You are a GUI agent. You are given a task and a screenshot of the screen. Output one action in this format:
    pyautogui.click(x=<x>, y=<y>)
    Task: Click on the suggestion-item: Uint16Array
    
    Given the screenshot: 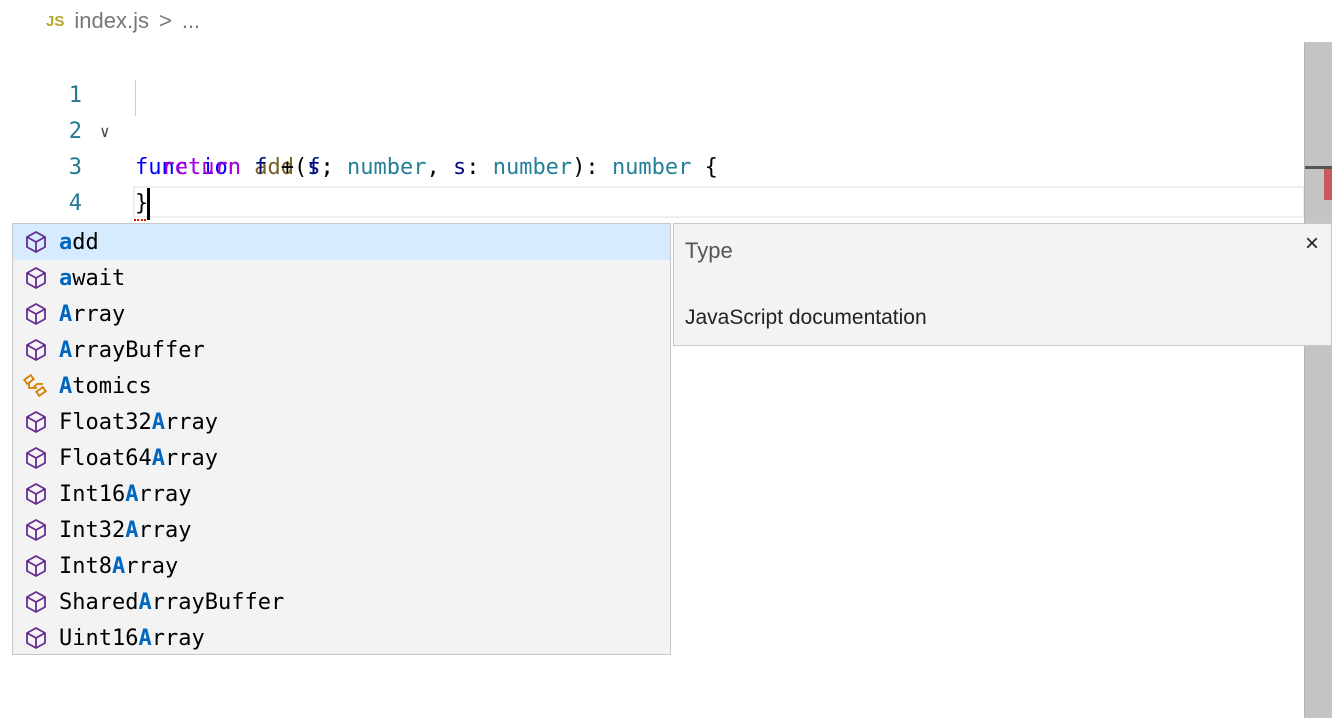 What is the action you would take?
    pyautogui.click(x=341, y=638)
    